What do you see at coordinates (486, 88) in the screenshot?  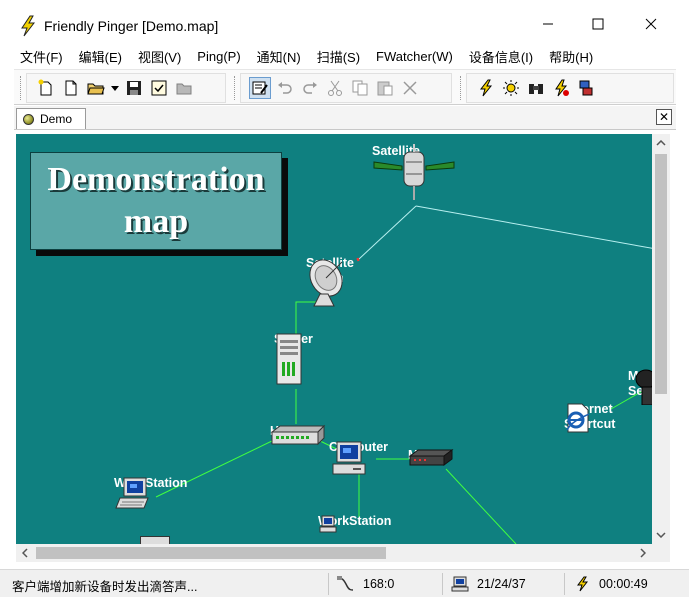 I see `ping-button` at bounding box center [486, 88].